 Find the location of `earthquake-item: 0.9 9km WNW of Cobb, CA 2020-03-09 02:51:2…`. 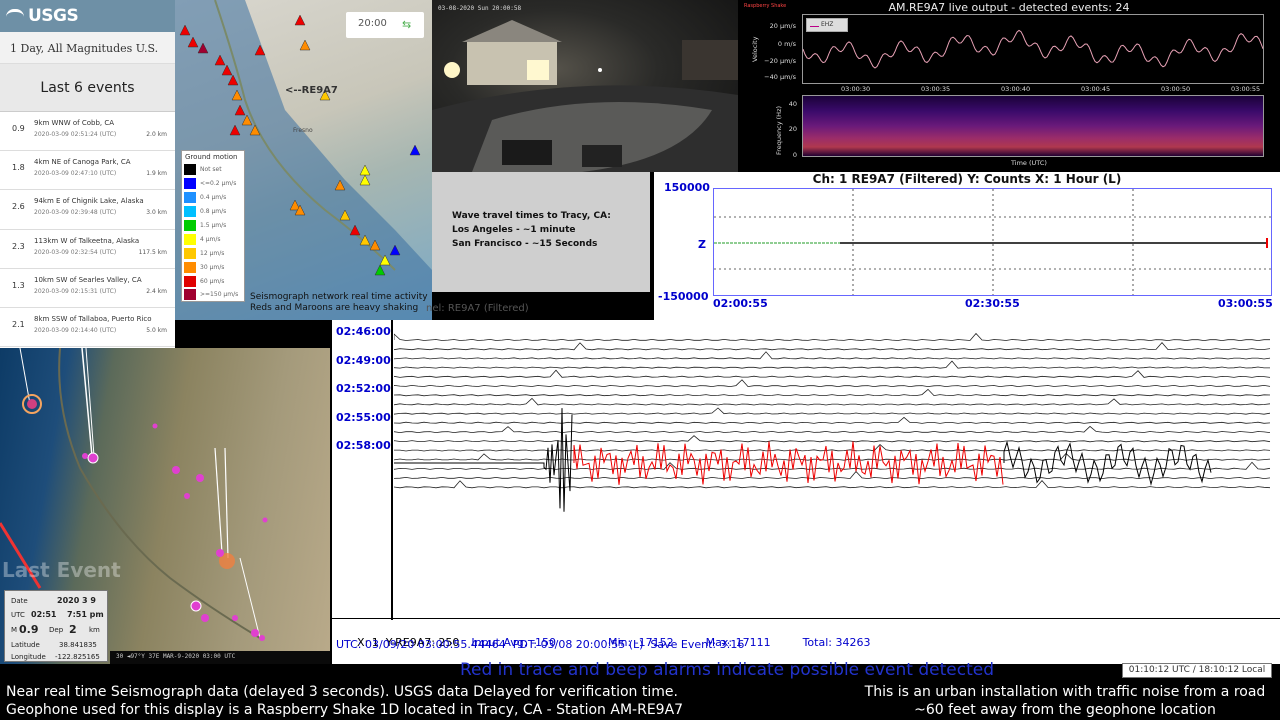

earthquake-item: 0.9 9km WNW of Cobb, CA 2020-03-09 02:51:2… is located at coordinates (87, 132).